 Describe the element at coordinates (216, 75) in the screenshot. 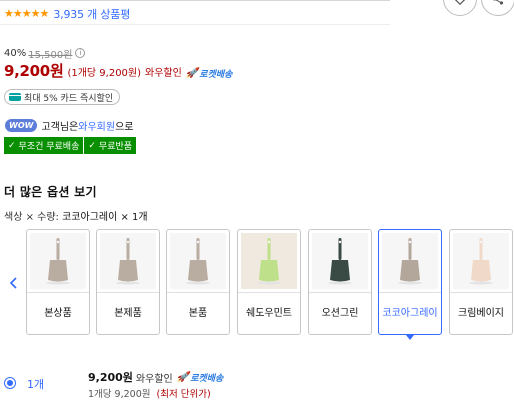

I see `rocket-label: 로켓배송` at that location.